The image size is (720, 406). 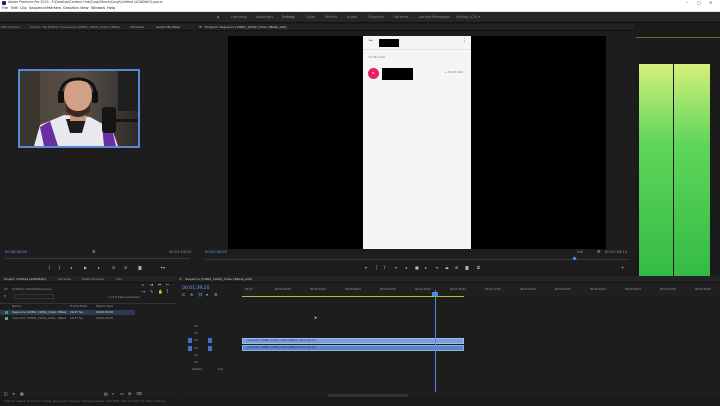 What do you see at coordinates (417, 268) in the screenshot?
I see `stop-icon: ■` at bounding box center [417, 268].